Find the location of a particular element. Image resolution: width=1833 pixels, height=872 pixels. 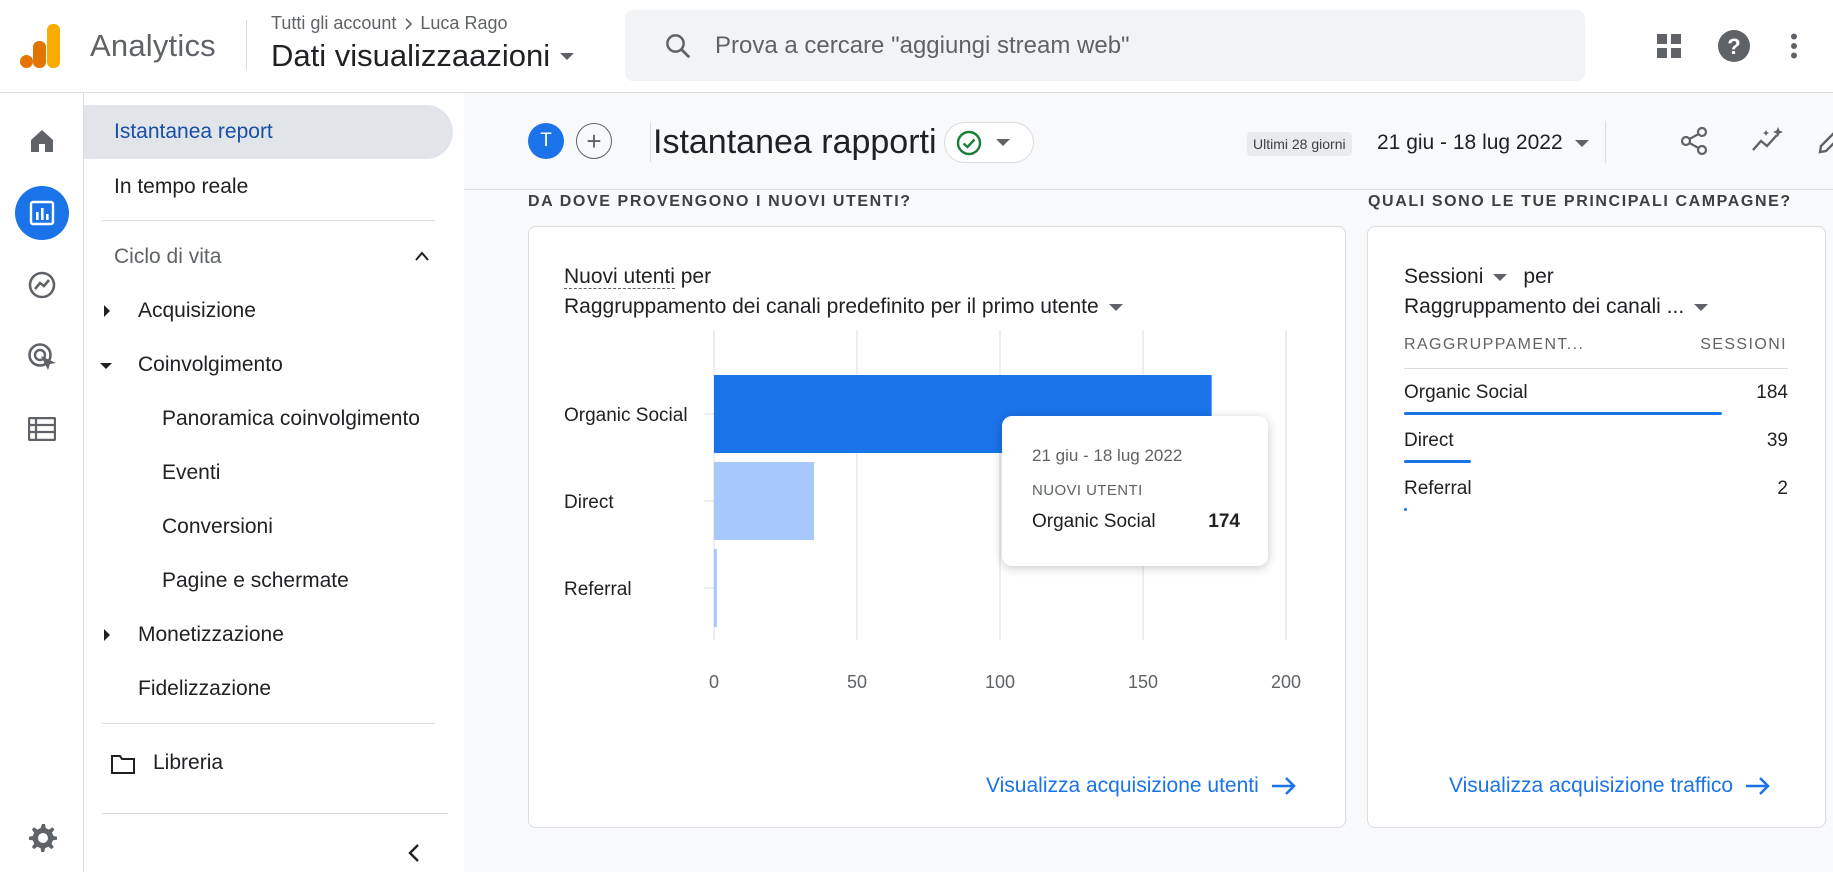

link-label: Visualizza acquisizione traffico is located at coordinates (1591, 785).